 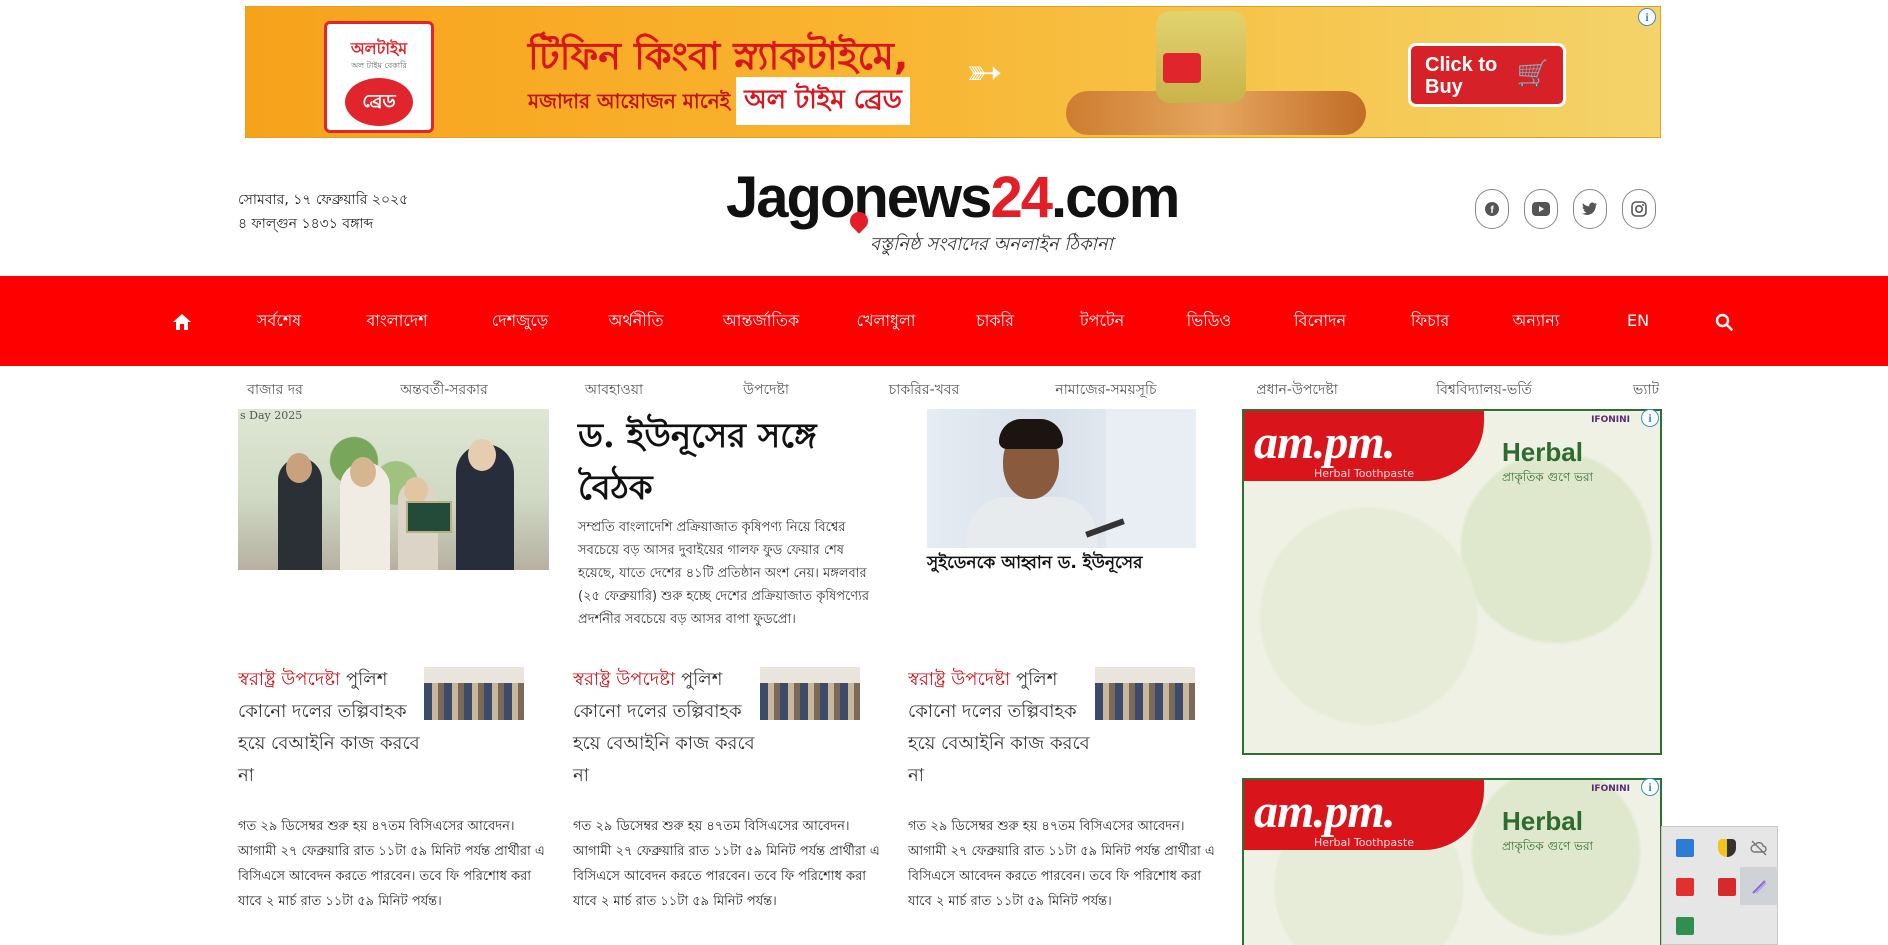 What do you see at coordinates (823, 101) in the screenshot?
I see `ad-highlight: অল টাইম ব্রেড` at bounding box center [823, 101].